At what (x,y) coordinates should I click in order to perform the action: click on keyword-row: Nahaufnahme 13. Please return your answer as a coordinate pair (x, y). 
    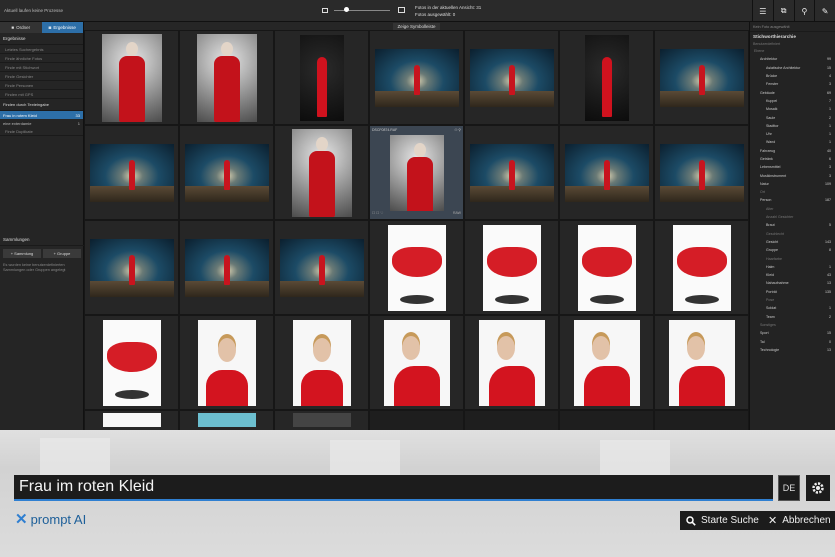
    Looking at the image, I should click on (792, 283).